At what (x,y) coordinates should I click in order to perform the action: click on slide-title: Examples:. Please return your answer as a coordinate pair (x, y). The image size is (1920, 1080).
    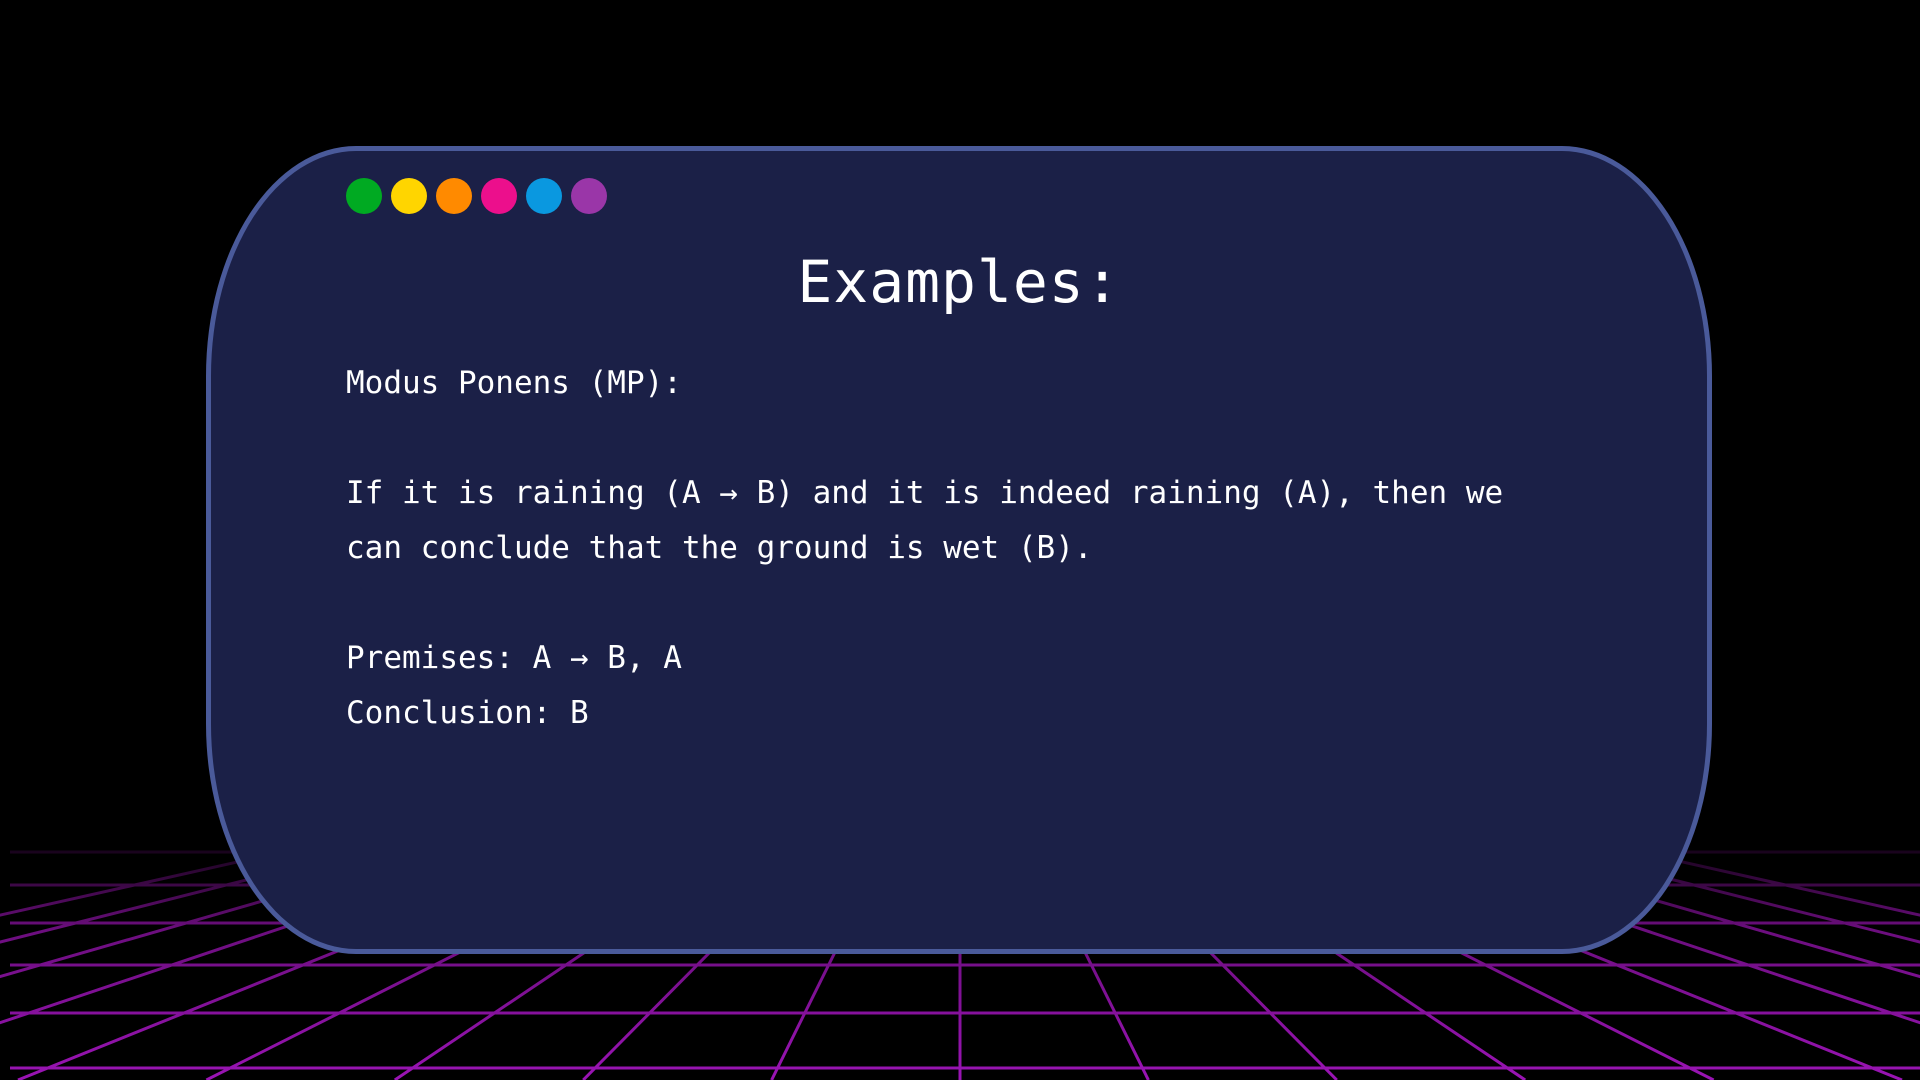
    Looking at the image, I should click on (959, 282).